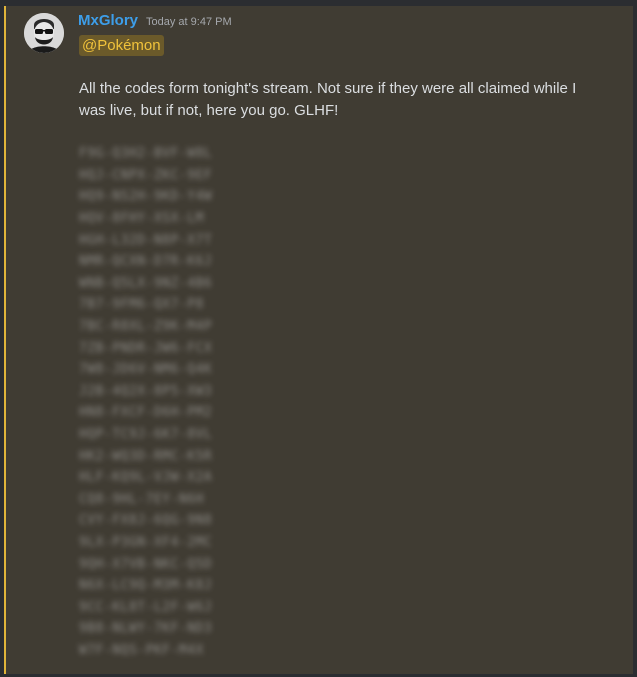 The width and height of the screenshot is (637, 677). I want to click on redacted-code: HQ9-NS2H-9KD-Y4W, so click(146, 197).